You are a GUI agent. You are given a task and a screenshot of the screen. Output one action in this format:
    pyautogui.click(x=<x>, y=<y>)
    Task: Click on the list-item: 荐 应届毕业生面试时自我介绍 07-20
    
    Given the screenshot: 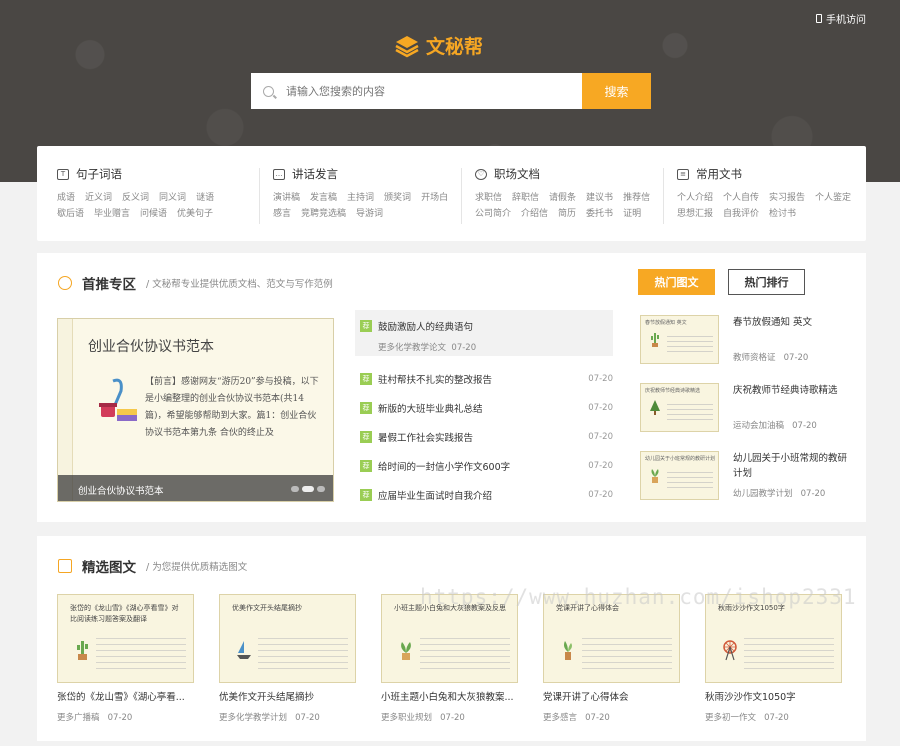 What is the action you would take?
    pyautogui.click(x=484, y=494)
    